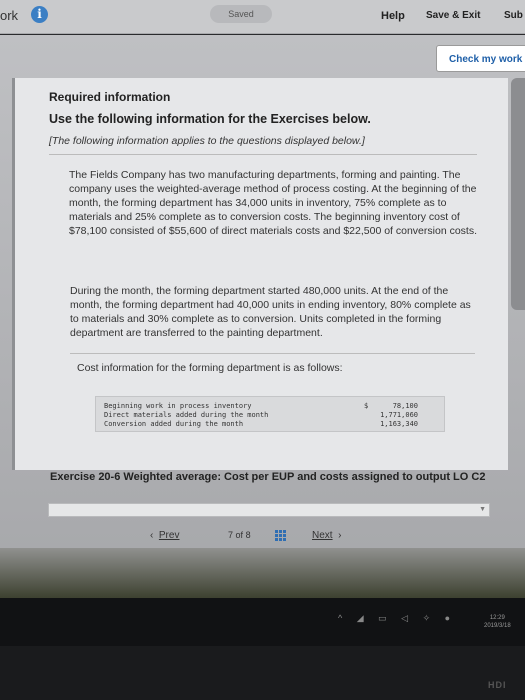 The image size is (525, 700). I want to click on check-my-work-button: Check my work, so click(480, 58).